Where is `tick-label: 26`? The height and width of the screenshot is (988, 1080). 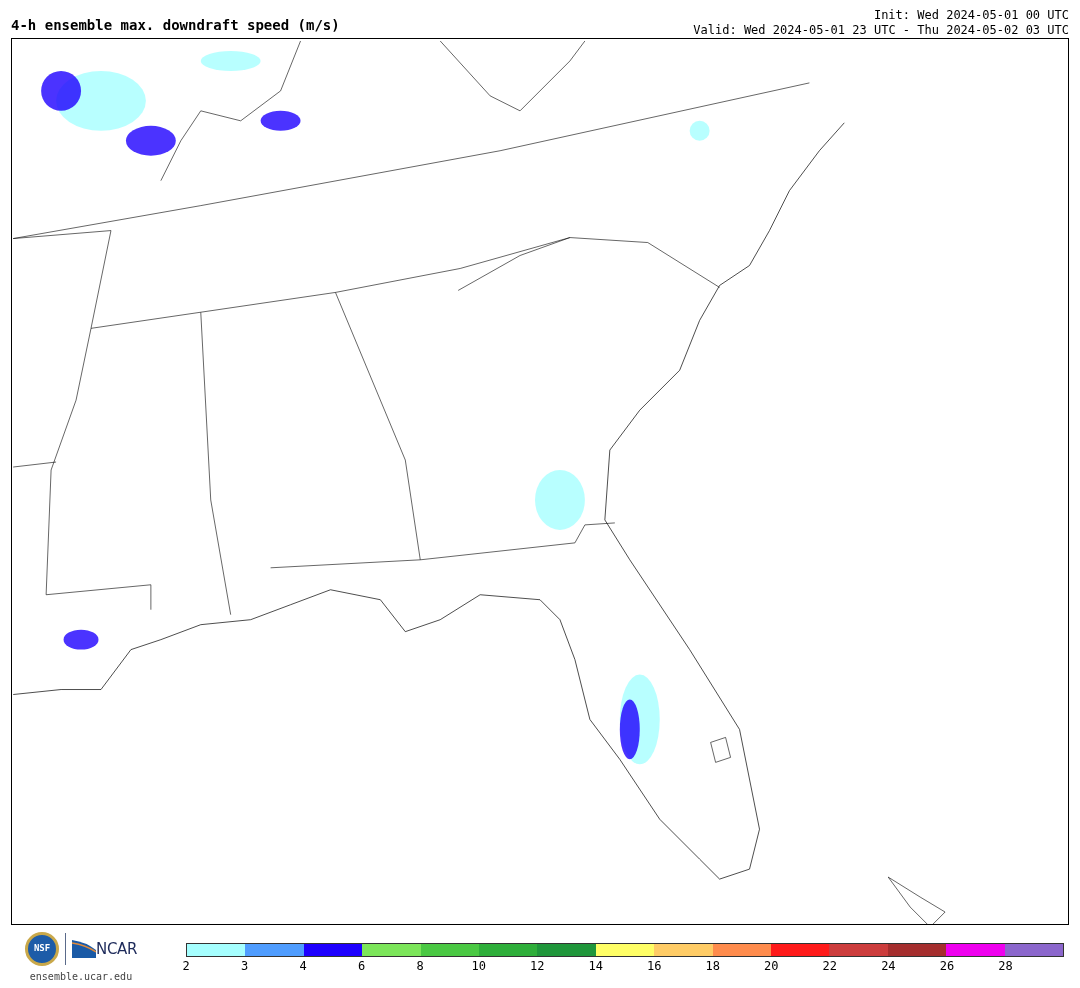
tick-label: 26 is located at coordinates (947, 966).